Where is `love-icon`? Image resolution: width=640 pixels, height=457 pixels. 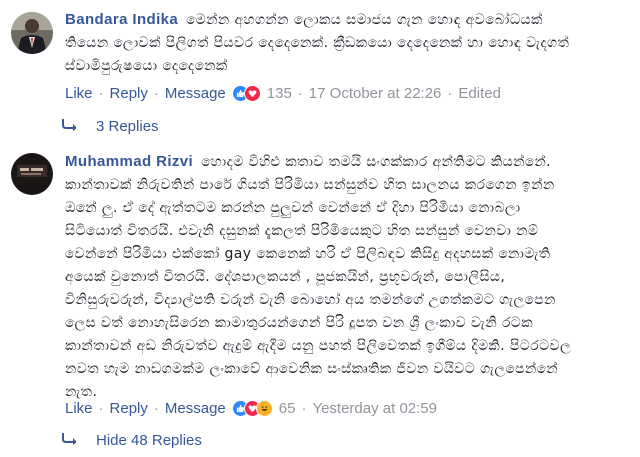 love-icon is located at coordinates (252, 93).